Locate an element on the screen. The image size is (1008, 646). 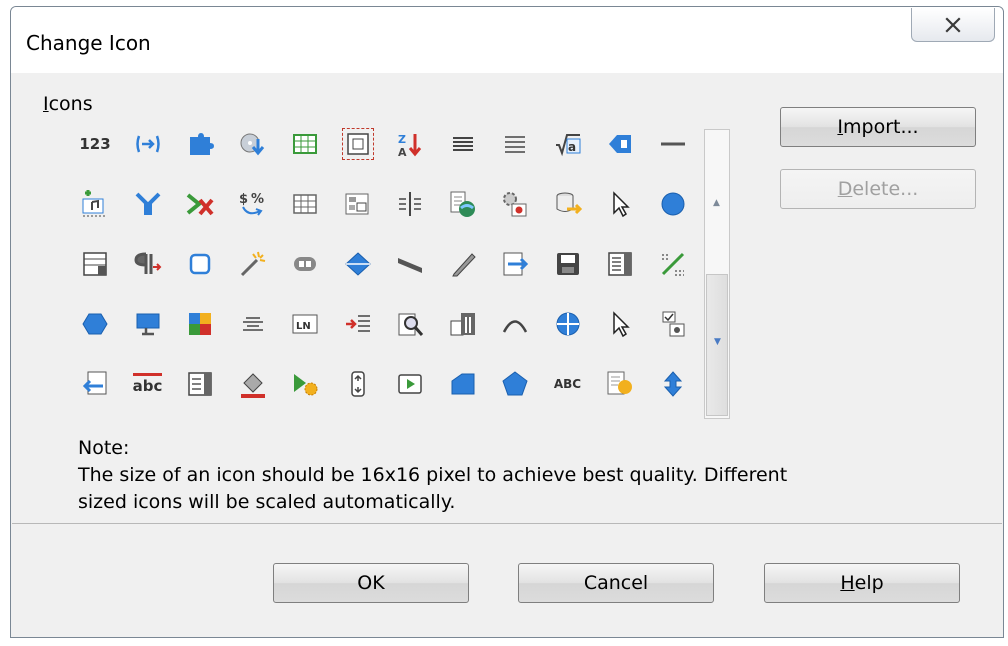
numbering-123-icon-label: 123 is located at coordinates (95, 144).